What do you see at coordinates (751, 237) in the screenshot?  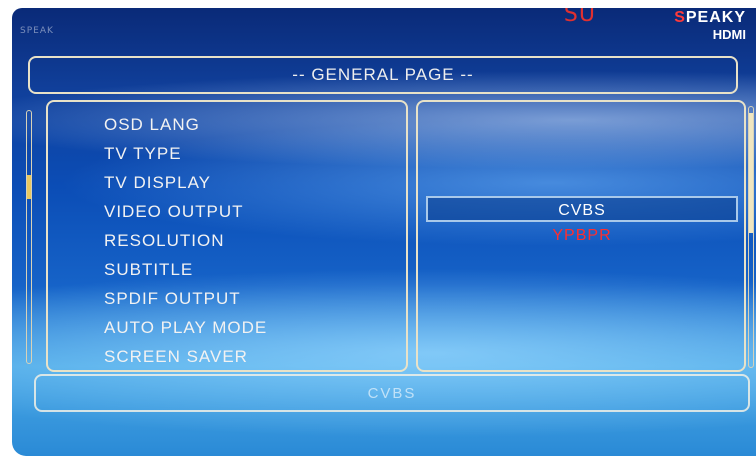 I see `options-scrollbar` at bounding box center [751, 237].